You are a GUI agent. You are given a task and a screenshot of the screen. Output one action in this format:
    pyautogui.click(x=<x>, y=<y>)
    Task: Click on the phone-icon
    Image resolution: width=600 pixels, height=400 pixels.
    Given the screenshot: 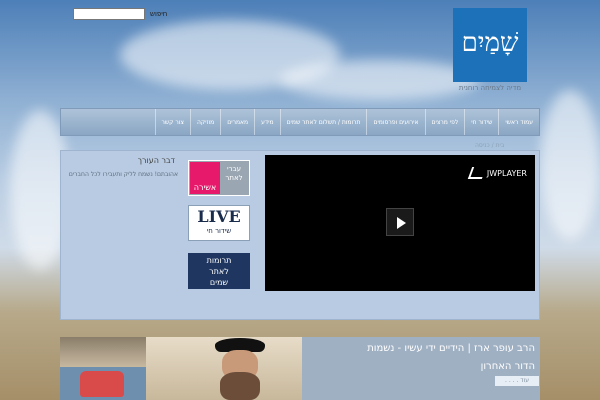 What is the action you would take?
    pyautogui.click(x=102, y=384)
    